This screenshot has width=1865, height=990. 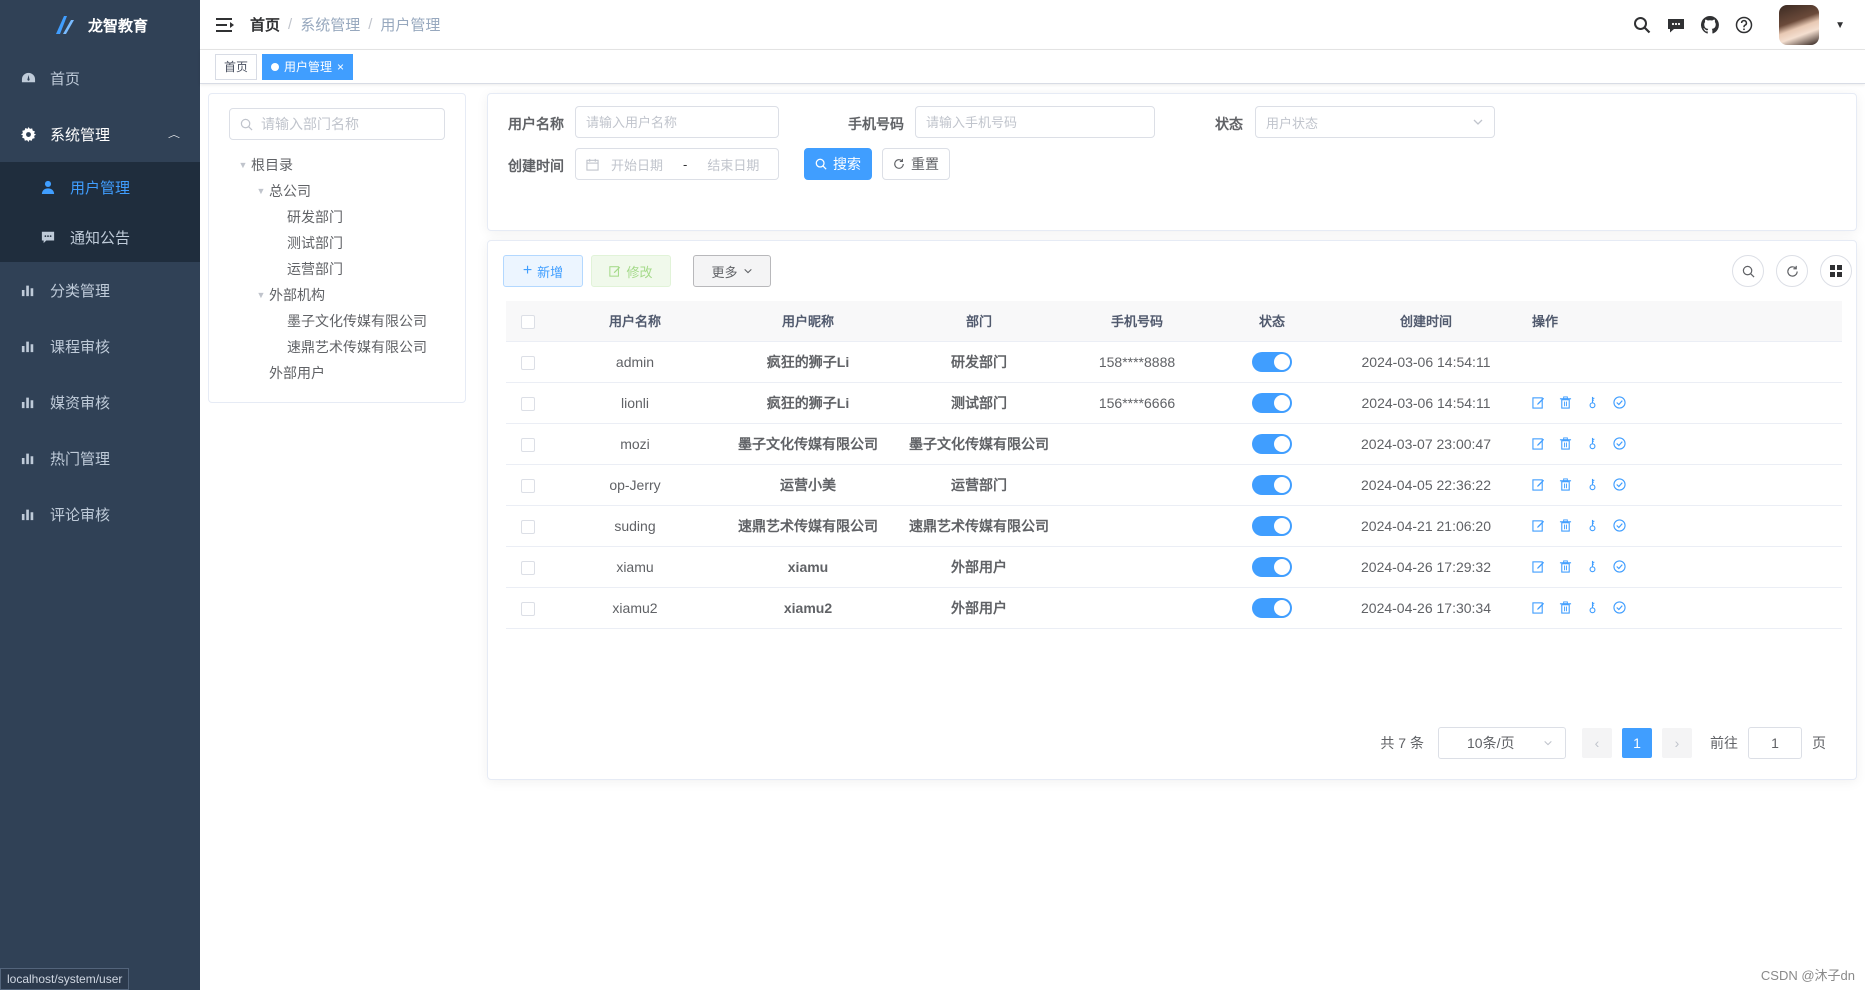 I want to click on message-icon, so click(x=1676, y=25).